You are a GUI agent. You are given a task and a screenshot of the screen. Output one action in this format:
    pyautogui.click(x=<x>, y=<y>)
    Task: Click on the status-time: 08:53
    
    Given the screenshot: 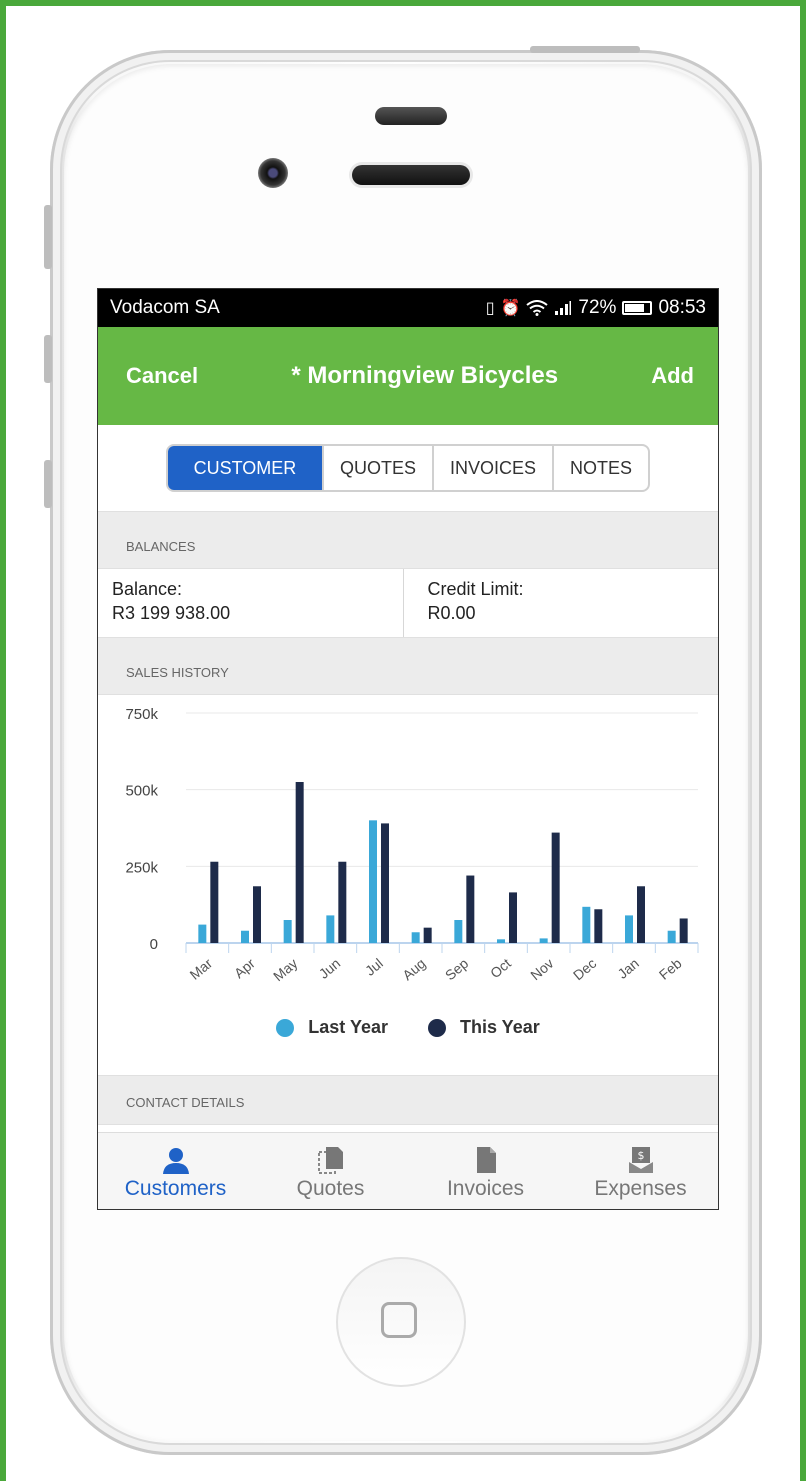 What is the action you would take?
    pyautogui.click(x=682, y=307)
    